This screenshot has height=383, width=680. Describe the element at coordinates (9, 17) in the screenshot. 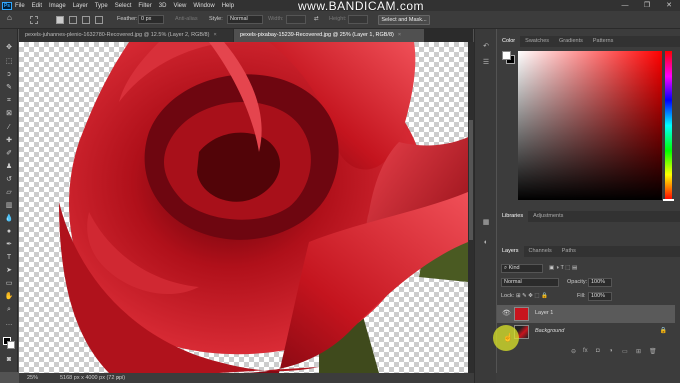

I see `home-icon: ⌂` at that location.